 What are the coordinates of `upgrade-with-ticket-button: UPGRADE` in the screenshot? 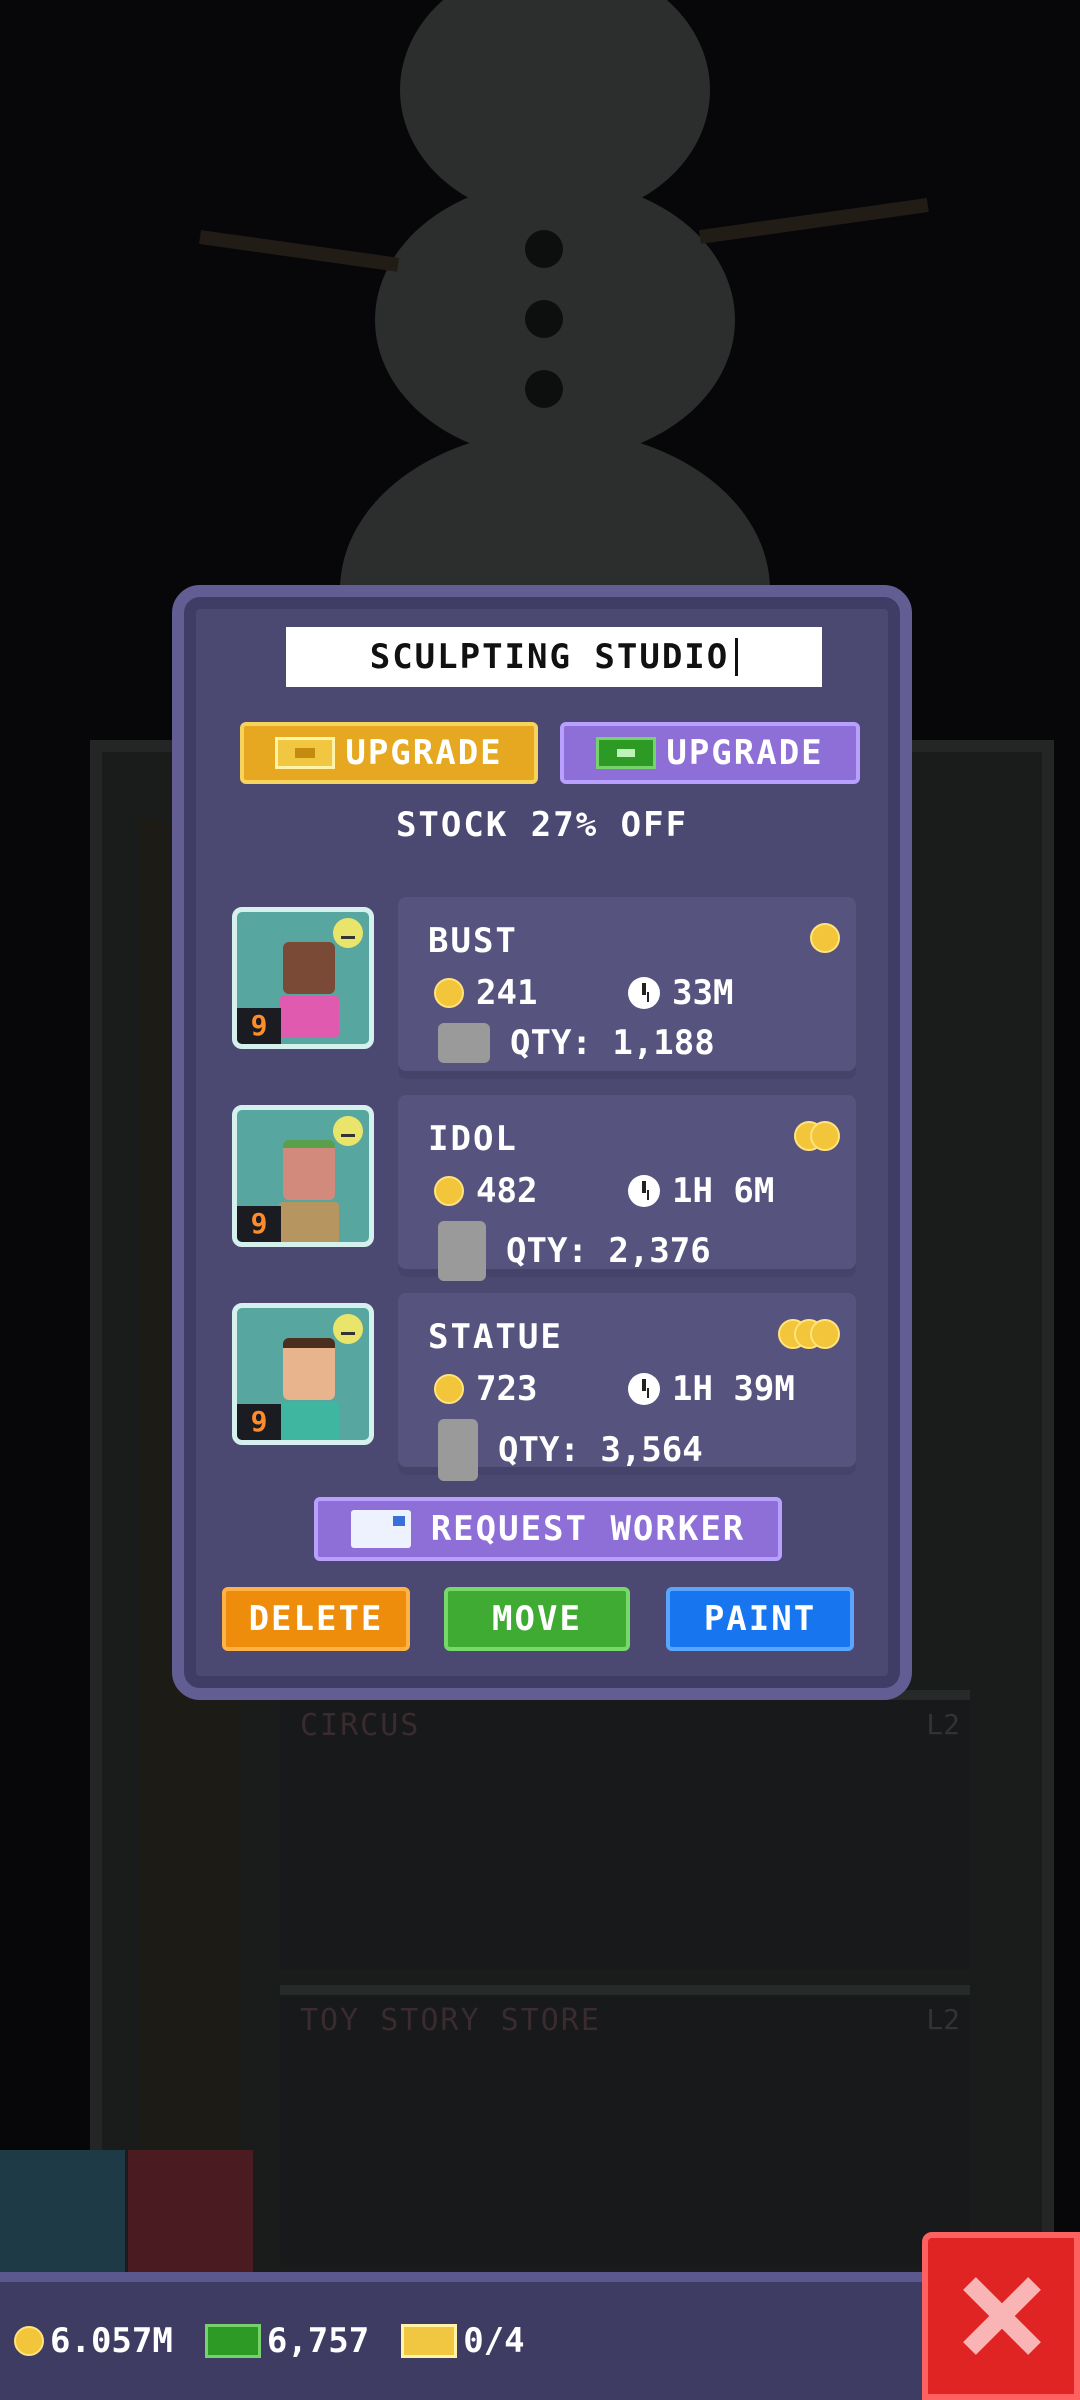 It's located at (389, 753).